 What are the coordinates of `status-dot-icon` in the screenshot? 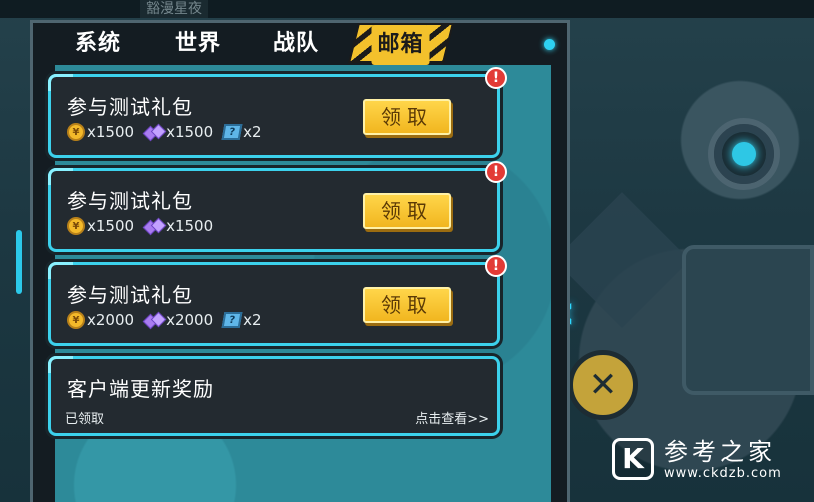 It's located at (549, 44).